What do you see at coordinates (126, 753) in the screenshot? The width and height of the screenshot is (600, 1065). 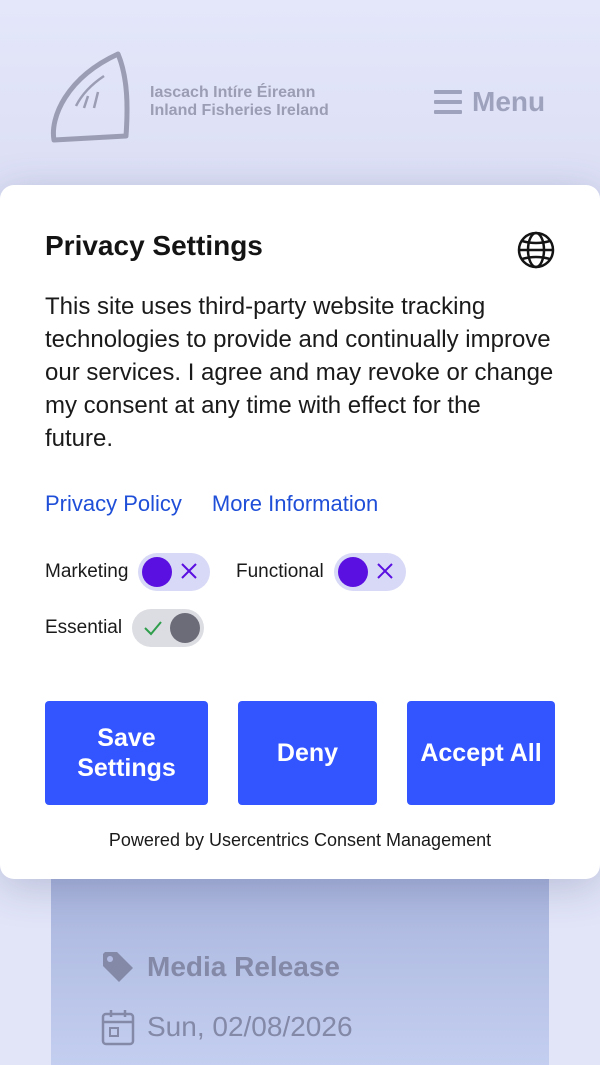 I see `save-settings-button: Save Settings` at bounding box center [126, 753].